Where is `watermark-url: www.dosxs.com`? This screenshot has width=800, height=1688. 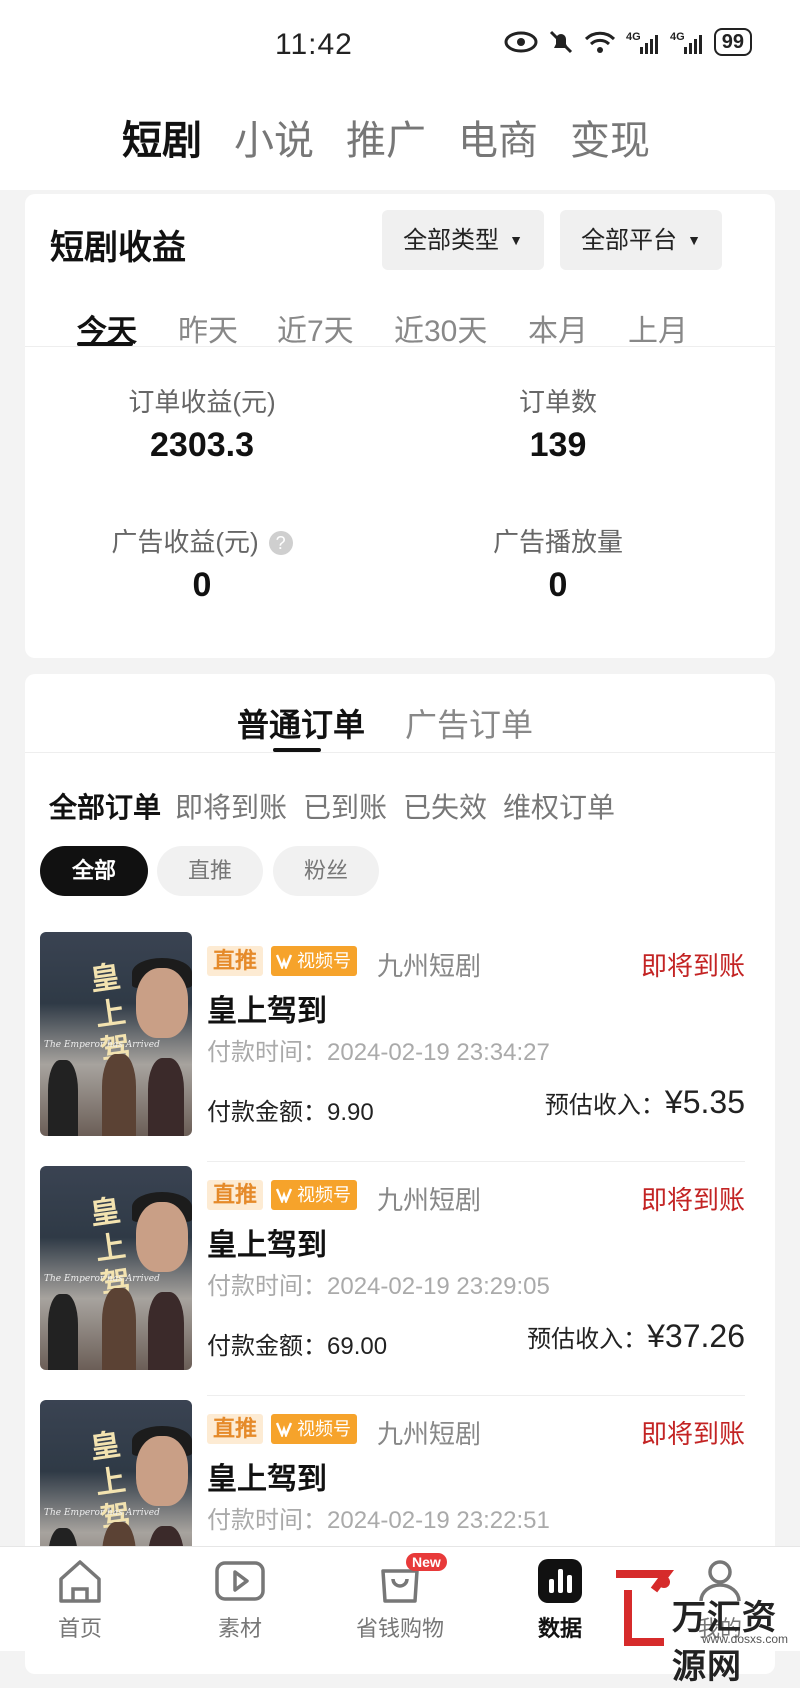
watermark-url: www.dosxs.com is located at coordinates (745, 1639).